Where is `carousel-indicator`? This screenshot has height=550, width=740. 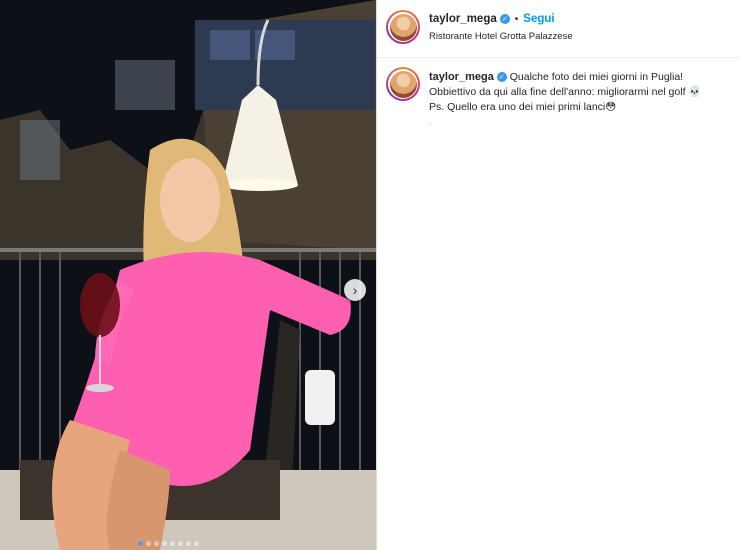 carousel-indicator is located at coordinates (168, 543).